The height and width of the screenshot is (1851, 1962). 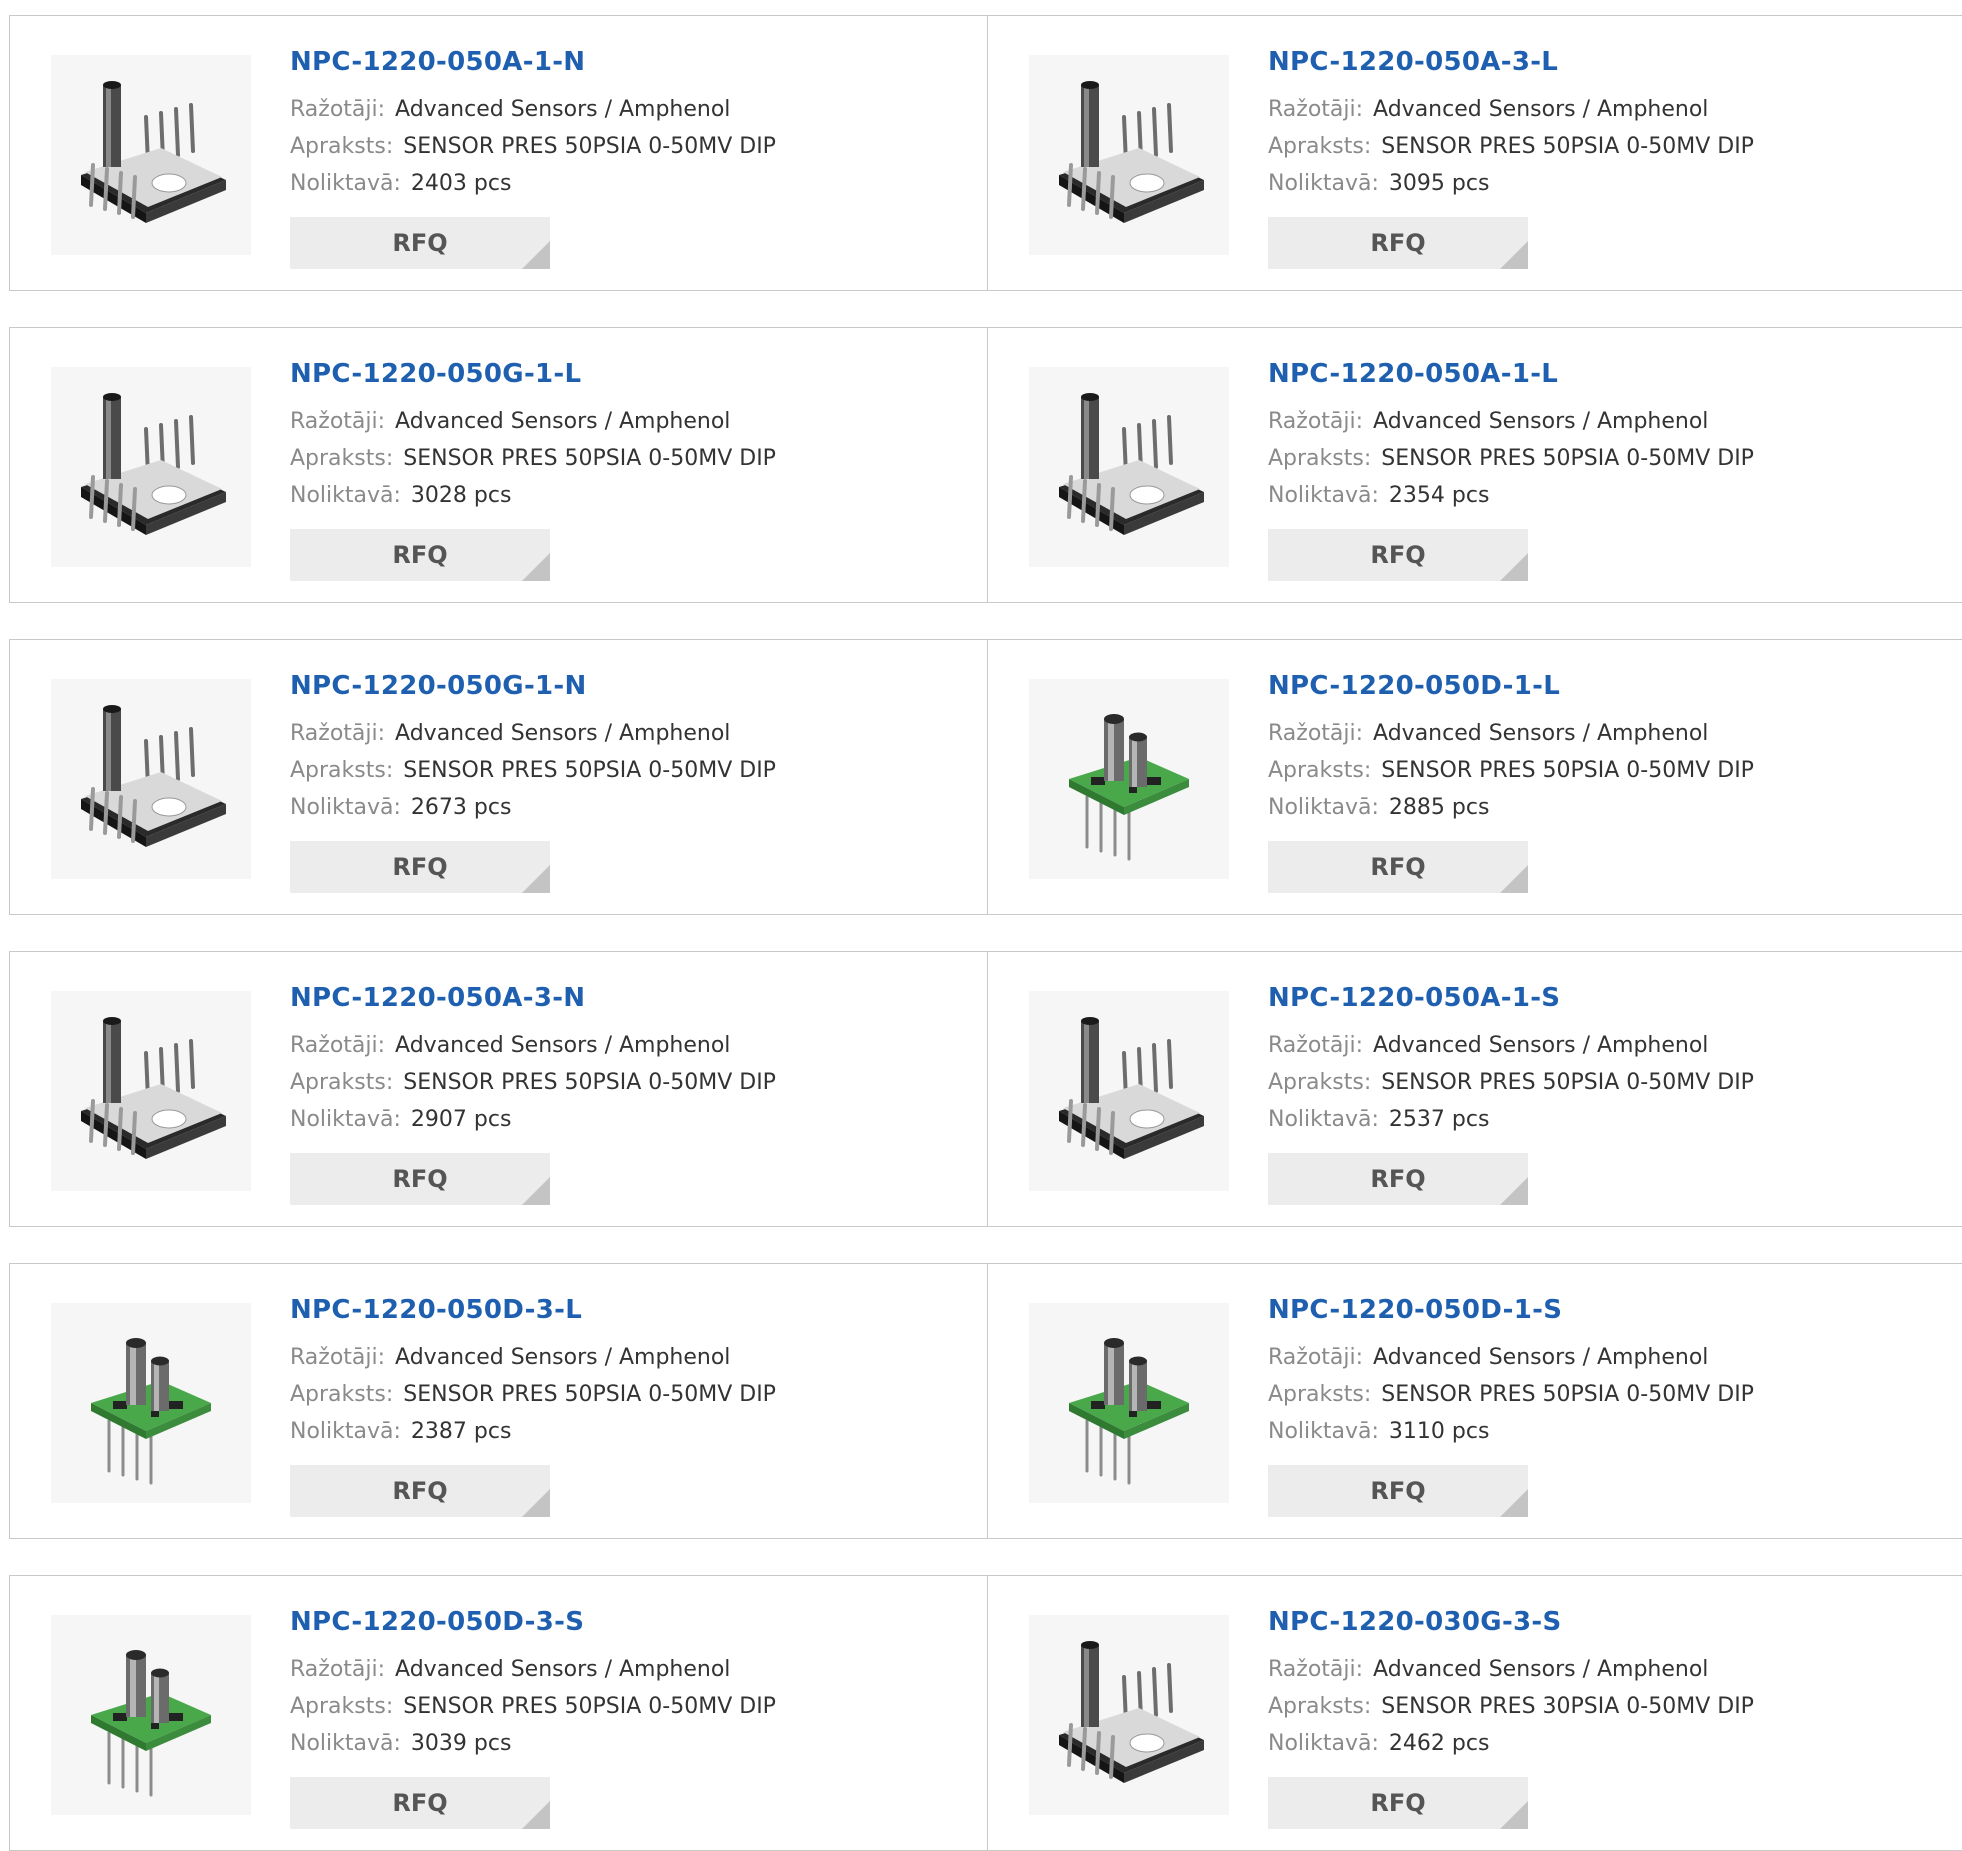 I want to click on dual-port-pcb-sensor-icon, so click(x=151, y=1403).